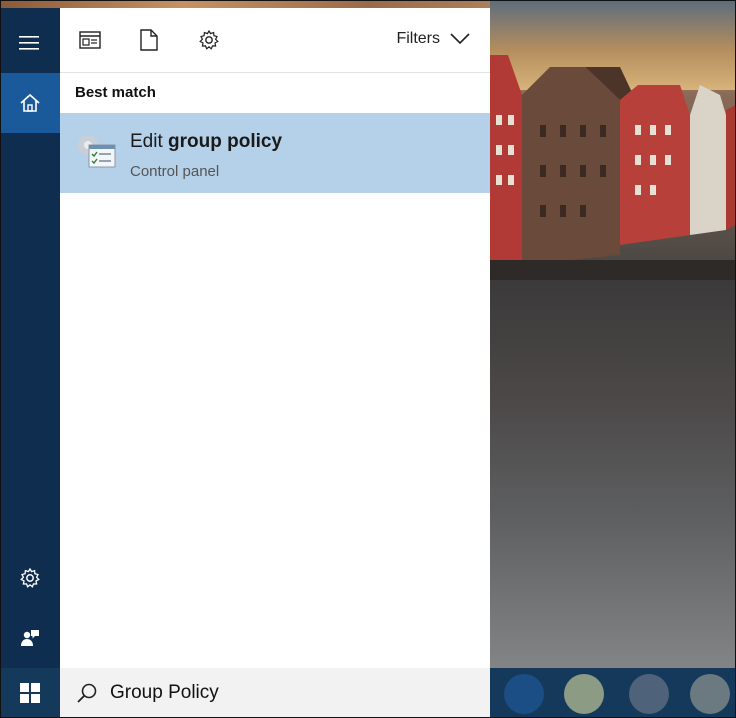 Image resolution: width=736 pixels, height=718 pixels. I want to click on result-subtitle: Control panel, so click(175, 171).